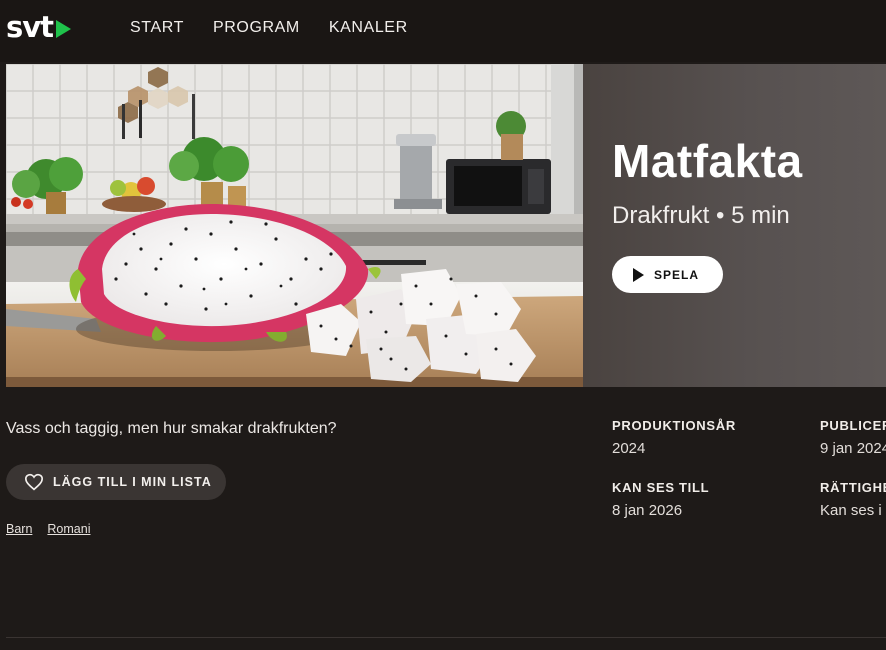 The height and width of the screenshot is (650, 886). What do you see at coordinates (157, 28) in the screenshot?
I see `nav-start: START` at bounding box center [157, 28].